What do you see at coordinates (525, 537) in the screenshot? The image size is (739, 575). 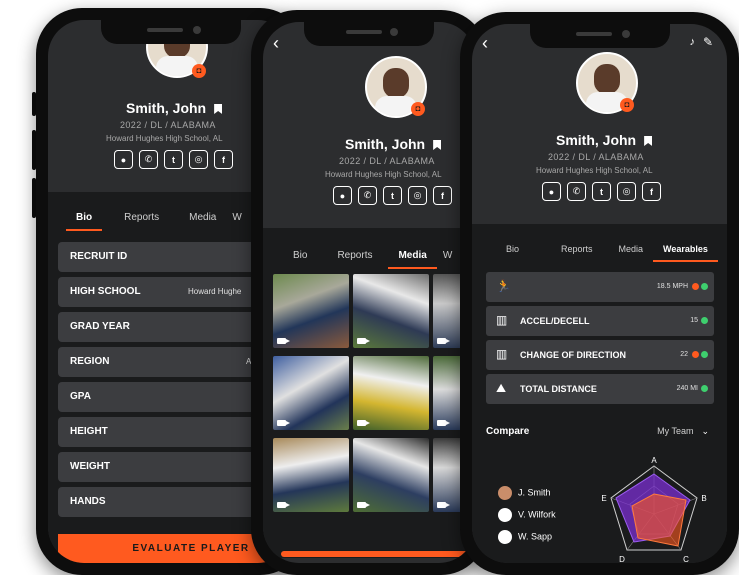 I see `legend-item: W. Sapp` at bounding box center [525, 537].